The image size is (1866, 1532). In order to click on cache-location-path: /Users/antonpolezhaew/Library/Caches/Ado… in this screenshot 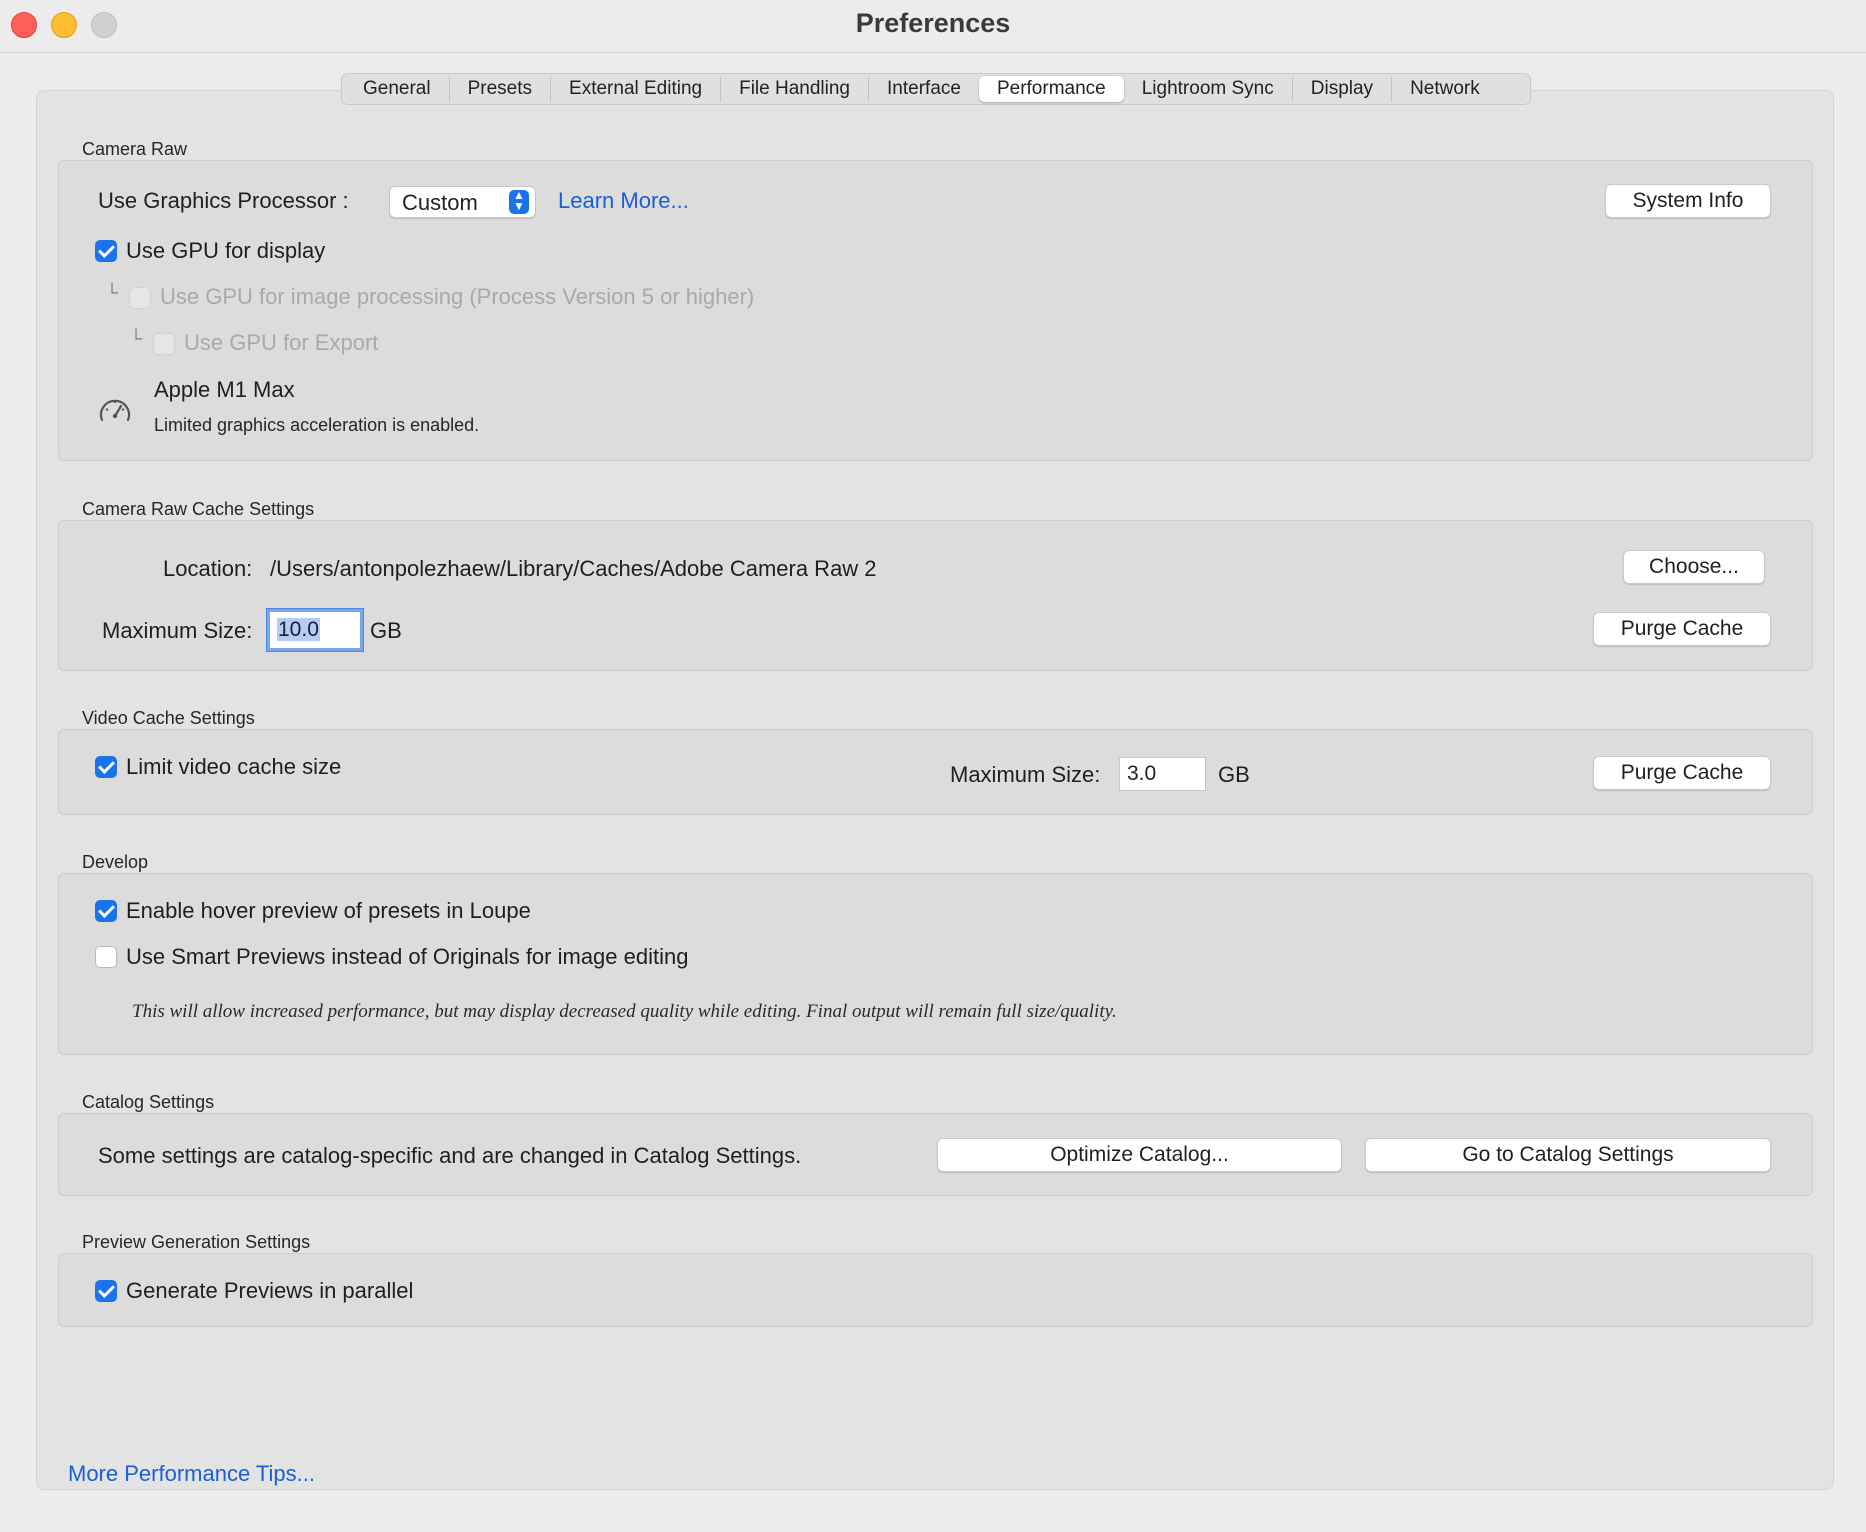, I will do `click(573, 568)`.